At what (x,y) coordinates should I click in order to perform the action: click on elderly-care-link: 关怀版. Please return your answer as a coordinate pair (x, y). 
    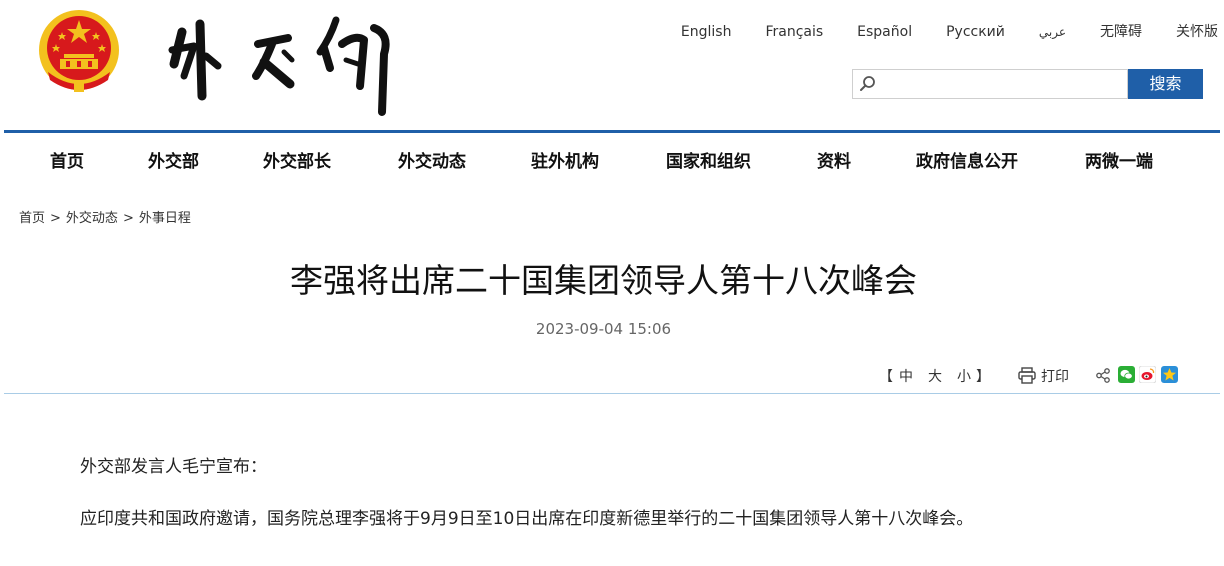
    Looking at the image, I should click on (1197, 32).